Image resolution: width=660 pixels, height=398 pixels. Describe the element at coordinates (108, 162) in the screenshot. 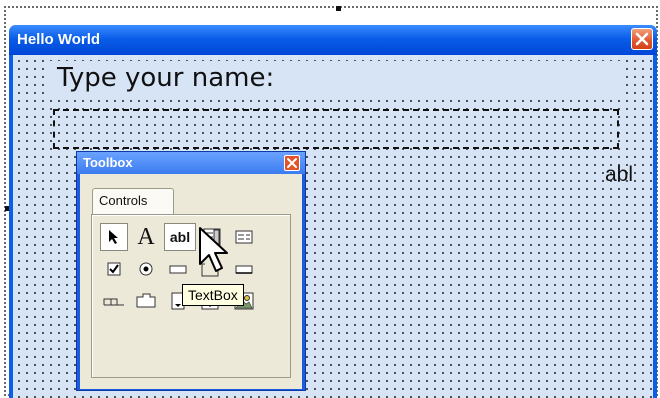

I see `toolbox-title: Toolbox` at that location.